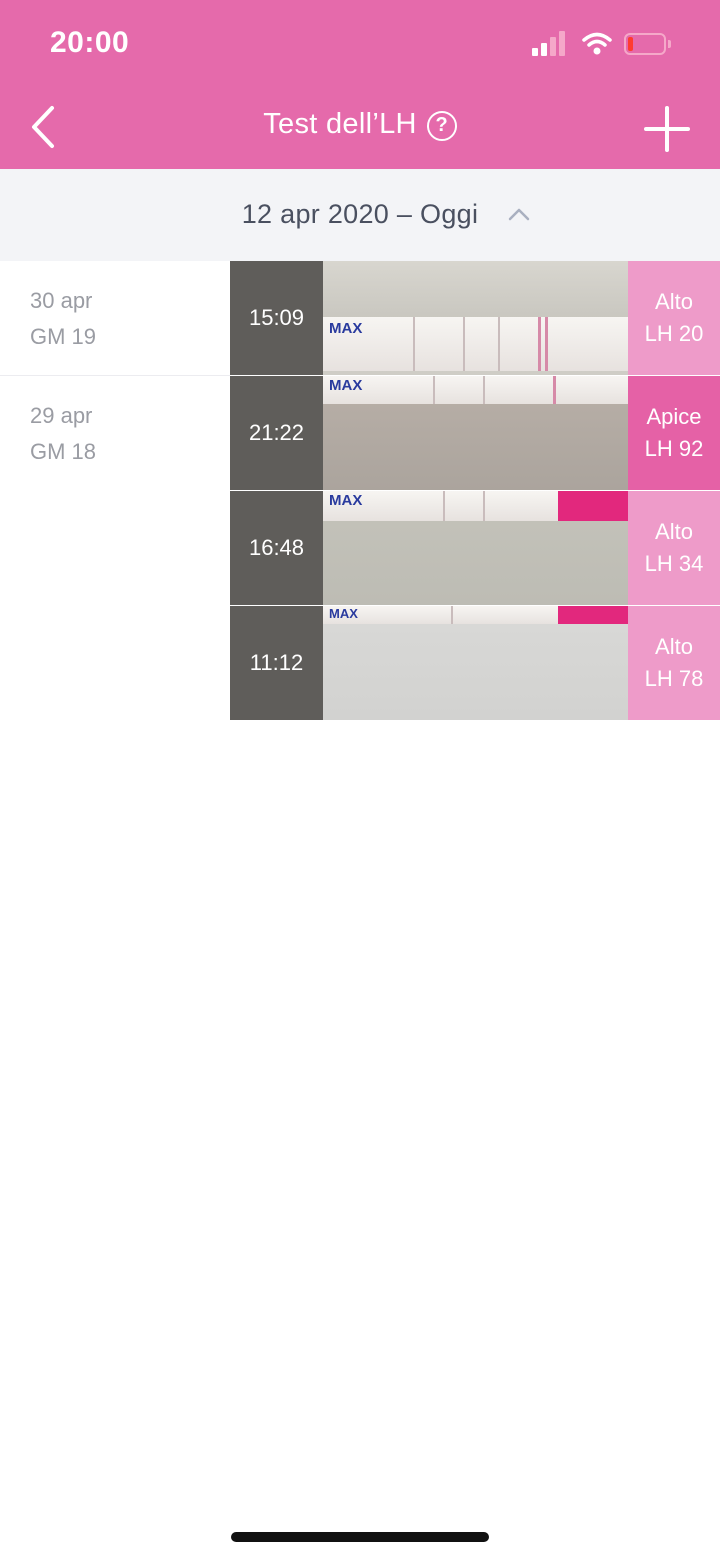 Image resolution: width=720 pixels, height=1558 pixels. What do you see at coordinates (645, 44) in the screenshot?
I see `battery-icon` at bounding box center [645, 44].